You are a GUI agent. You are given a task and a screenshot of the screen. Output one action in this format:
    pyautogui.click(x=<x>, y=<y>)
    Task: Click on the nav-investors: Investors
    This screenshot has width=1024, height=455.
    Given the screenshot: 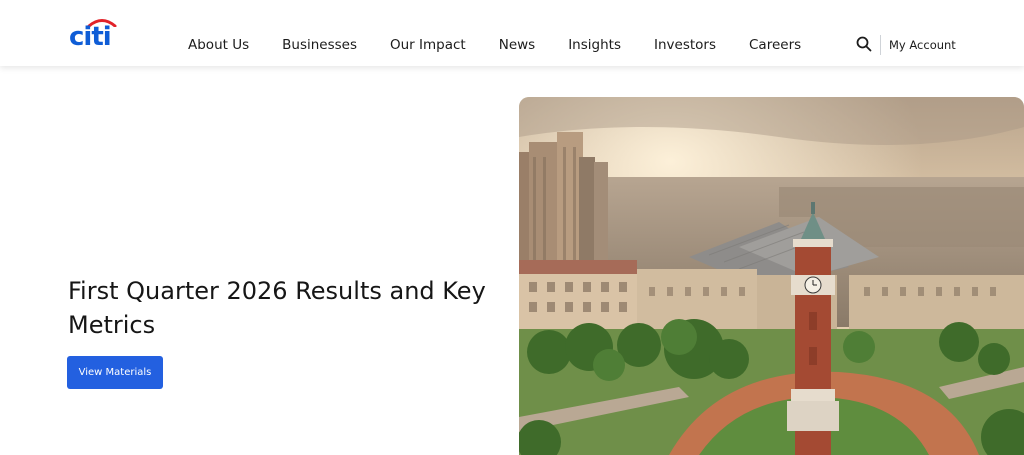 What is the action you would take?
    pyautogui.click(x=685, y=45)
    